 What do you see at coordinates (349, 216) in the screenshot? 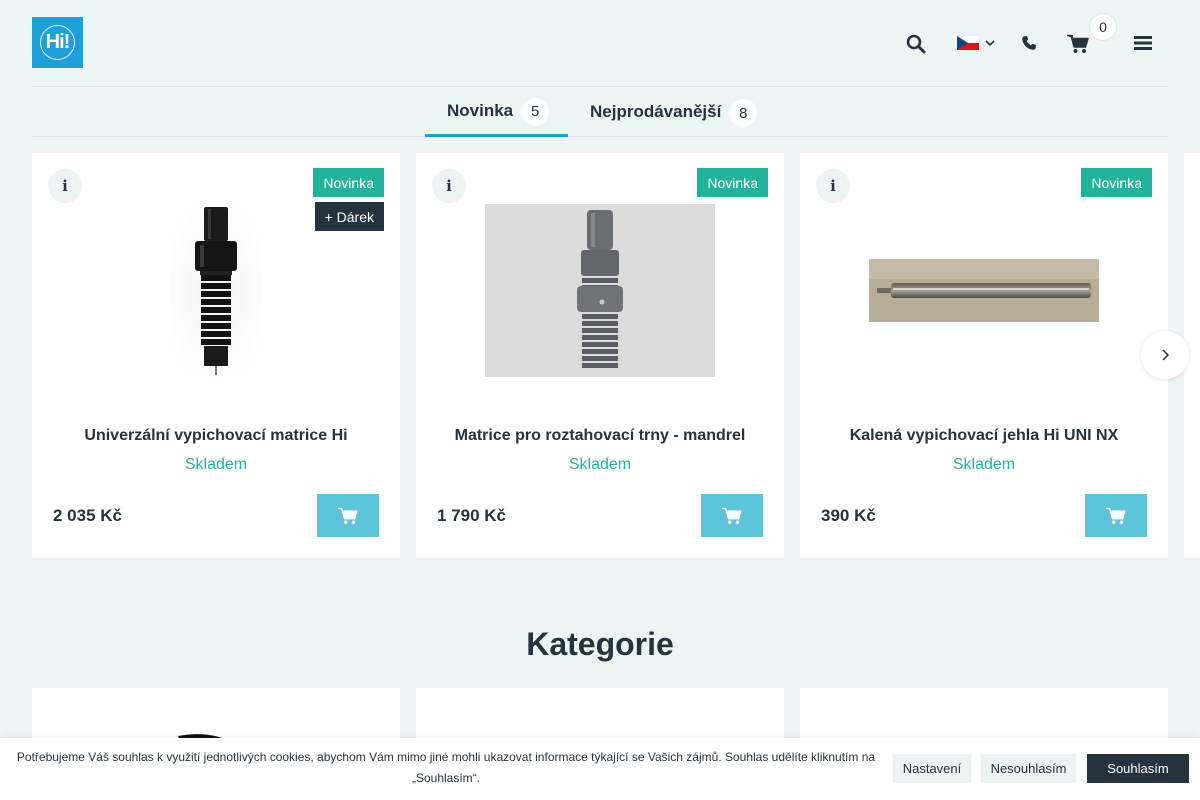
I see `badge-gift: + Dárek` at bounding box center [349, 216].